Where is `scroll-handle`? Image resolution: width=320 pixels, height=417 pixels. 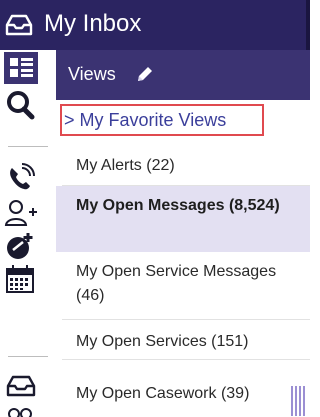 scroll-handle is located at coordinates (299, 401).